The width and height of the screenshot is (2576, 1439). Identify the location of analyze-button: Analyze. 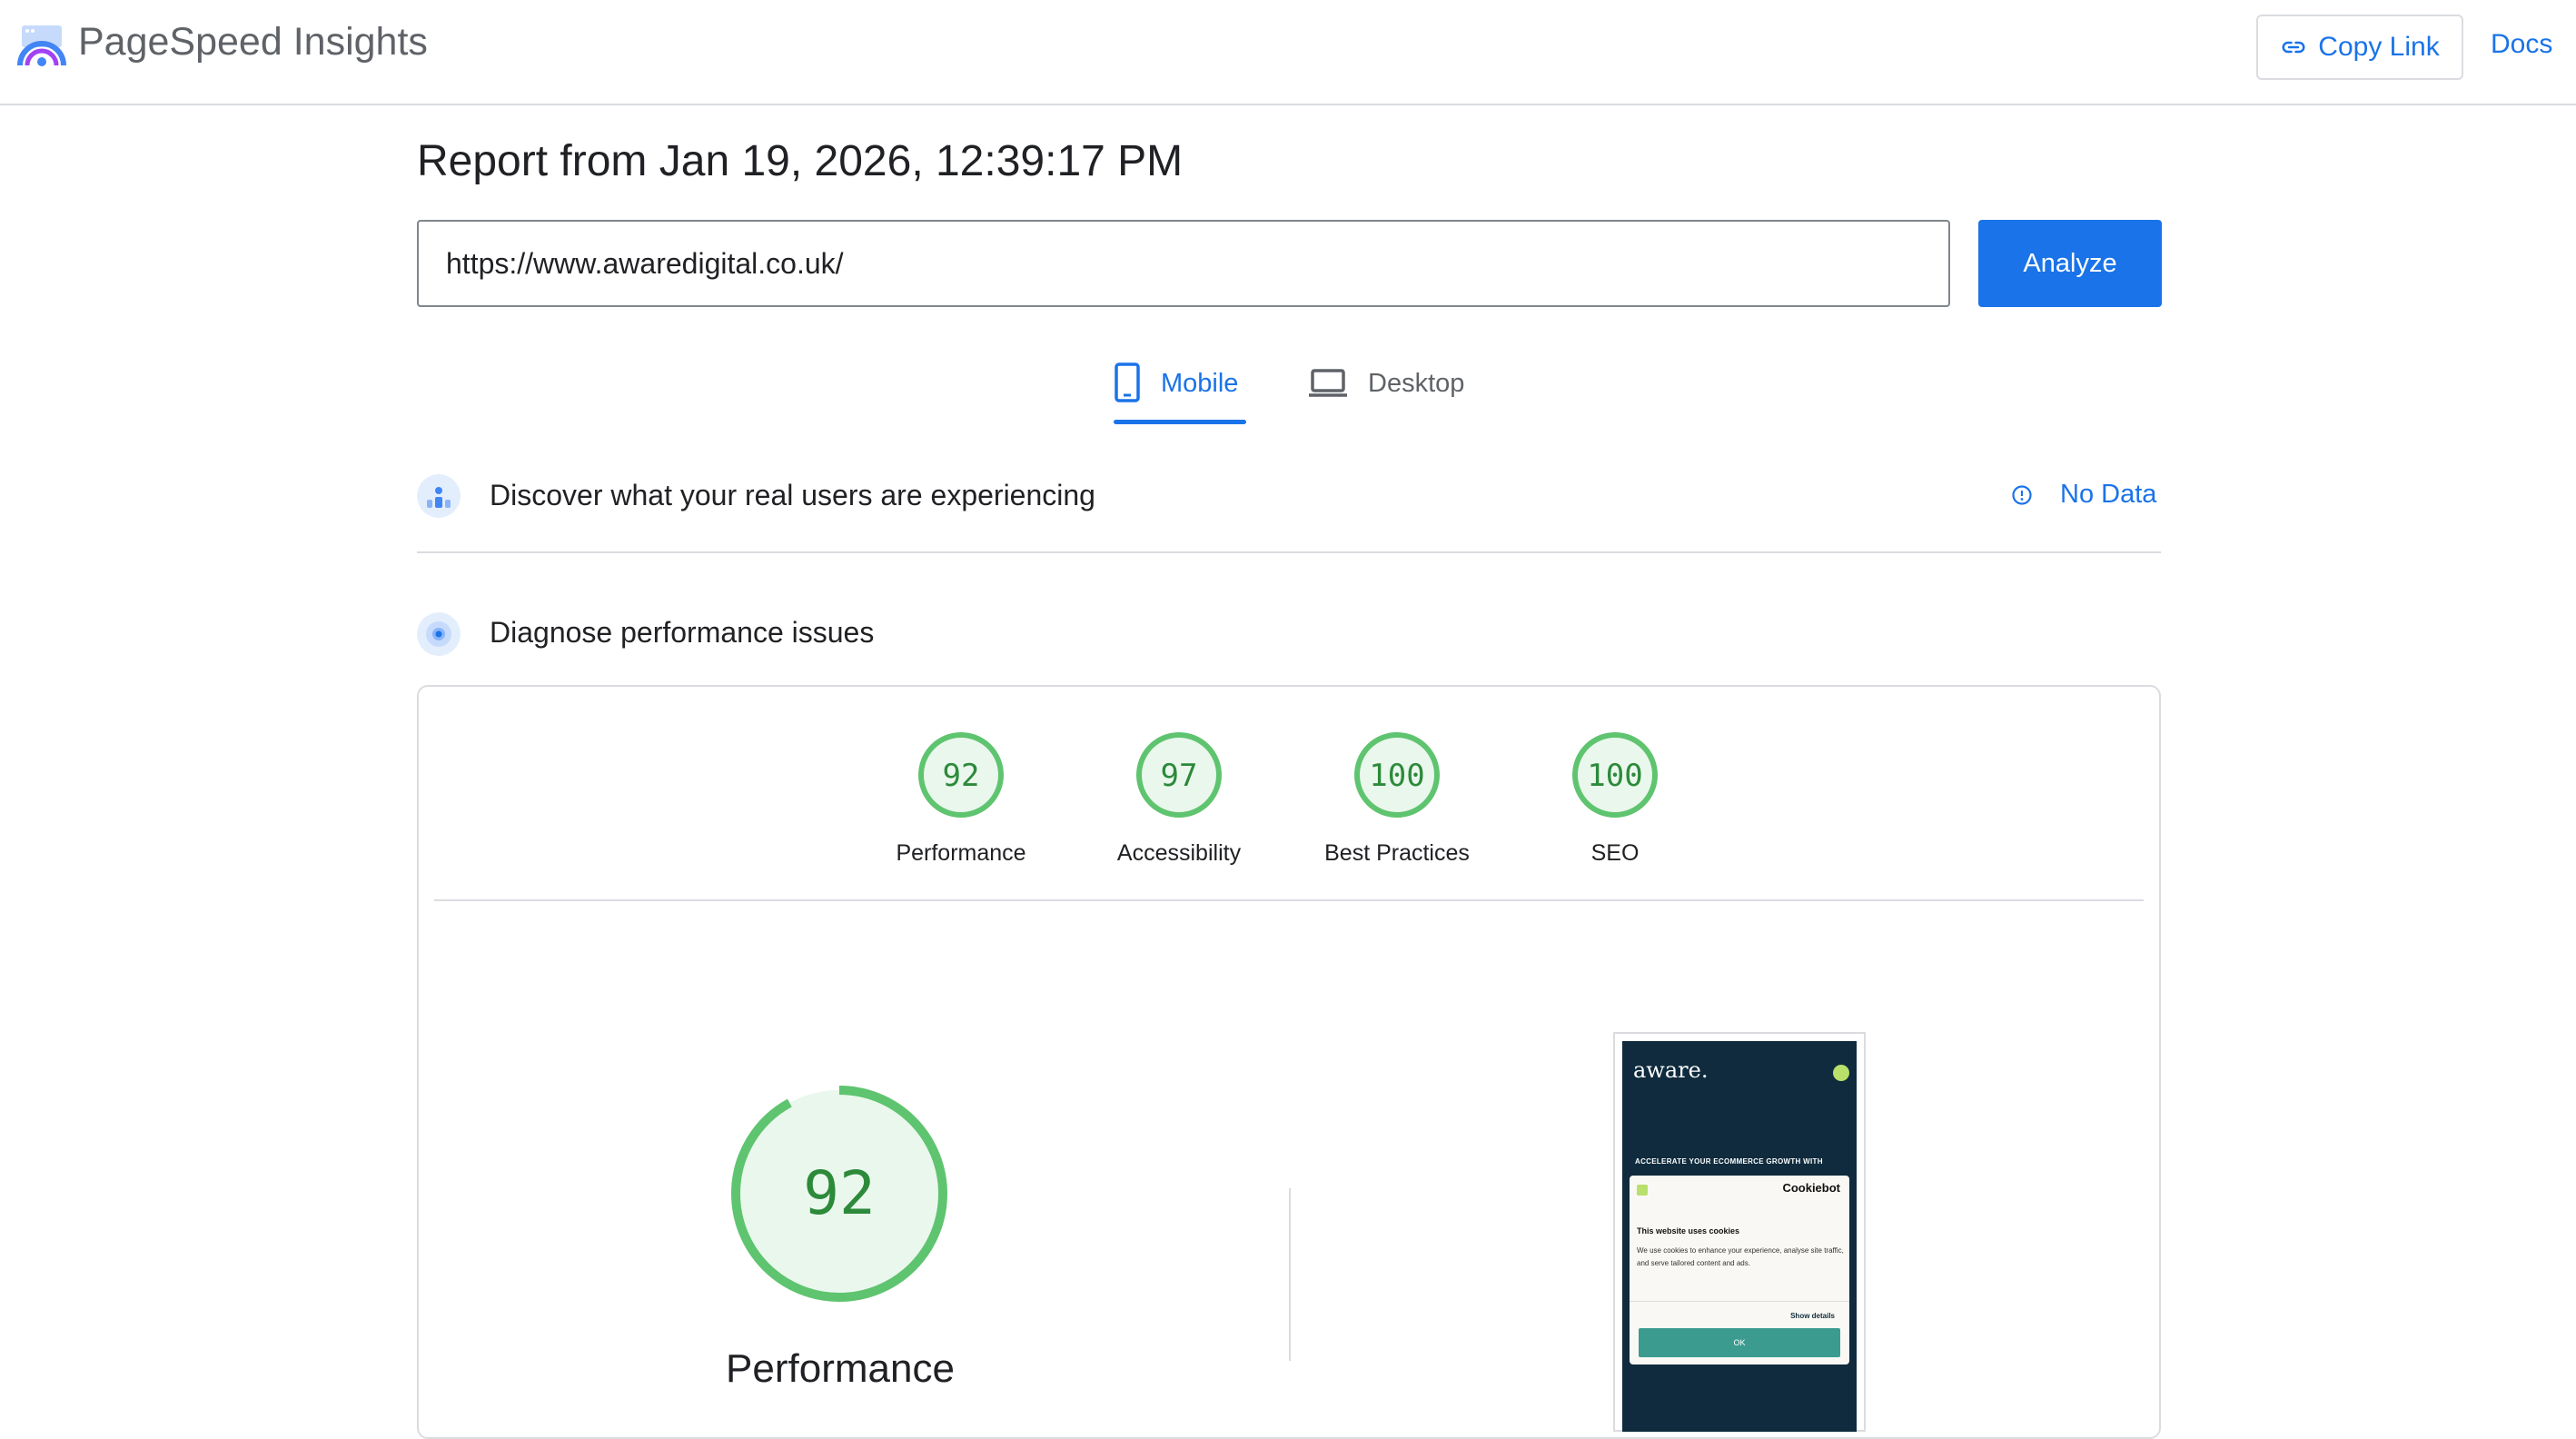
(2070, 263).